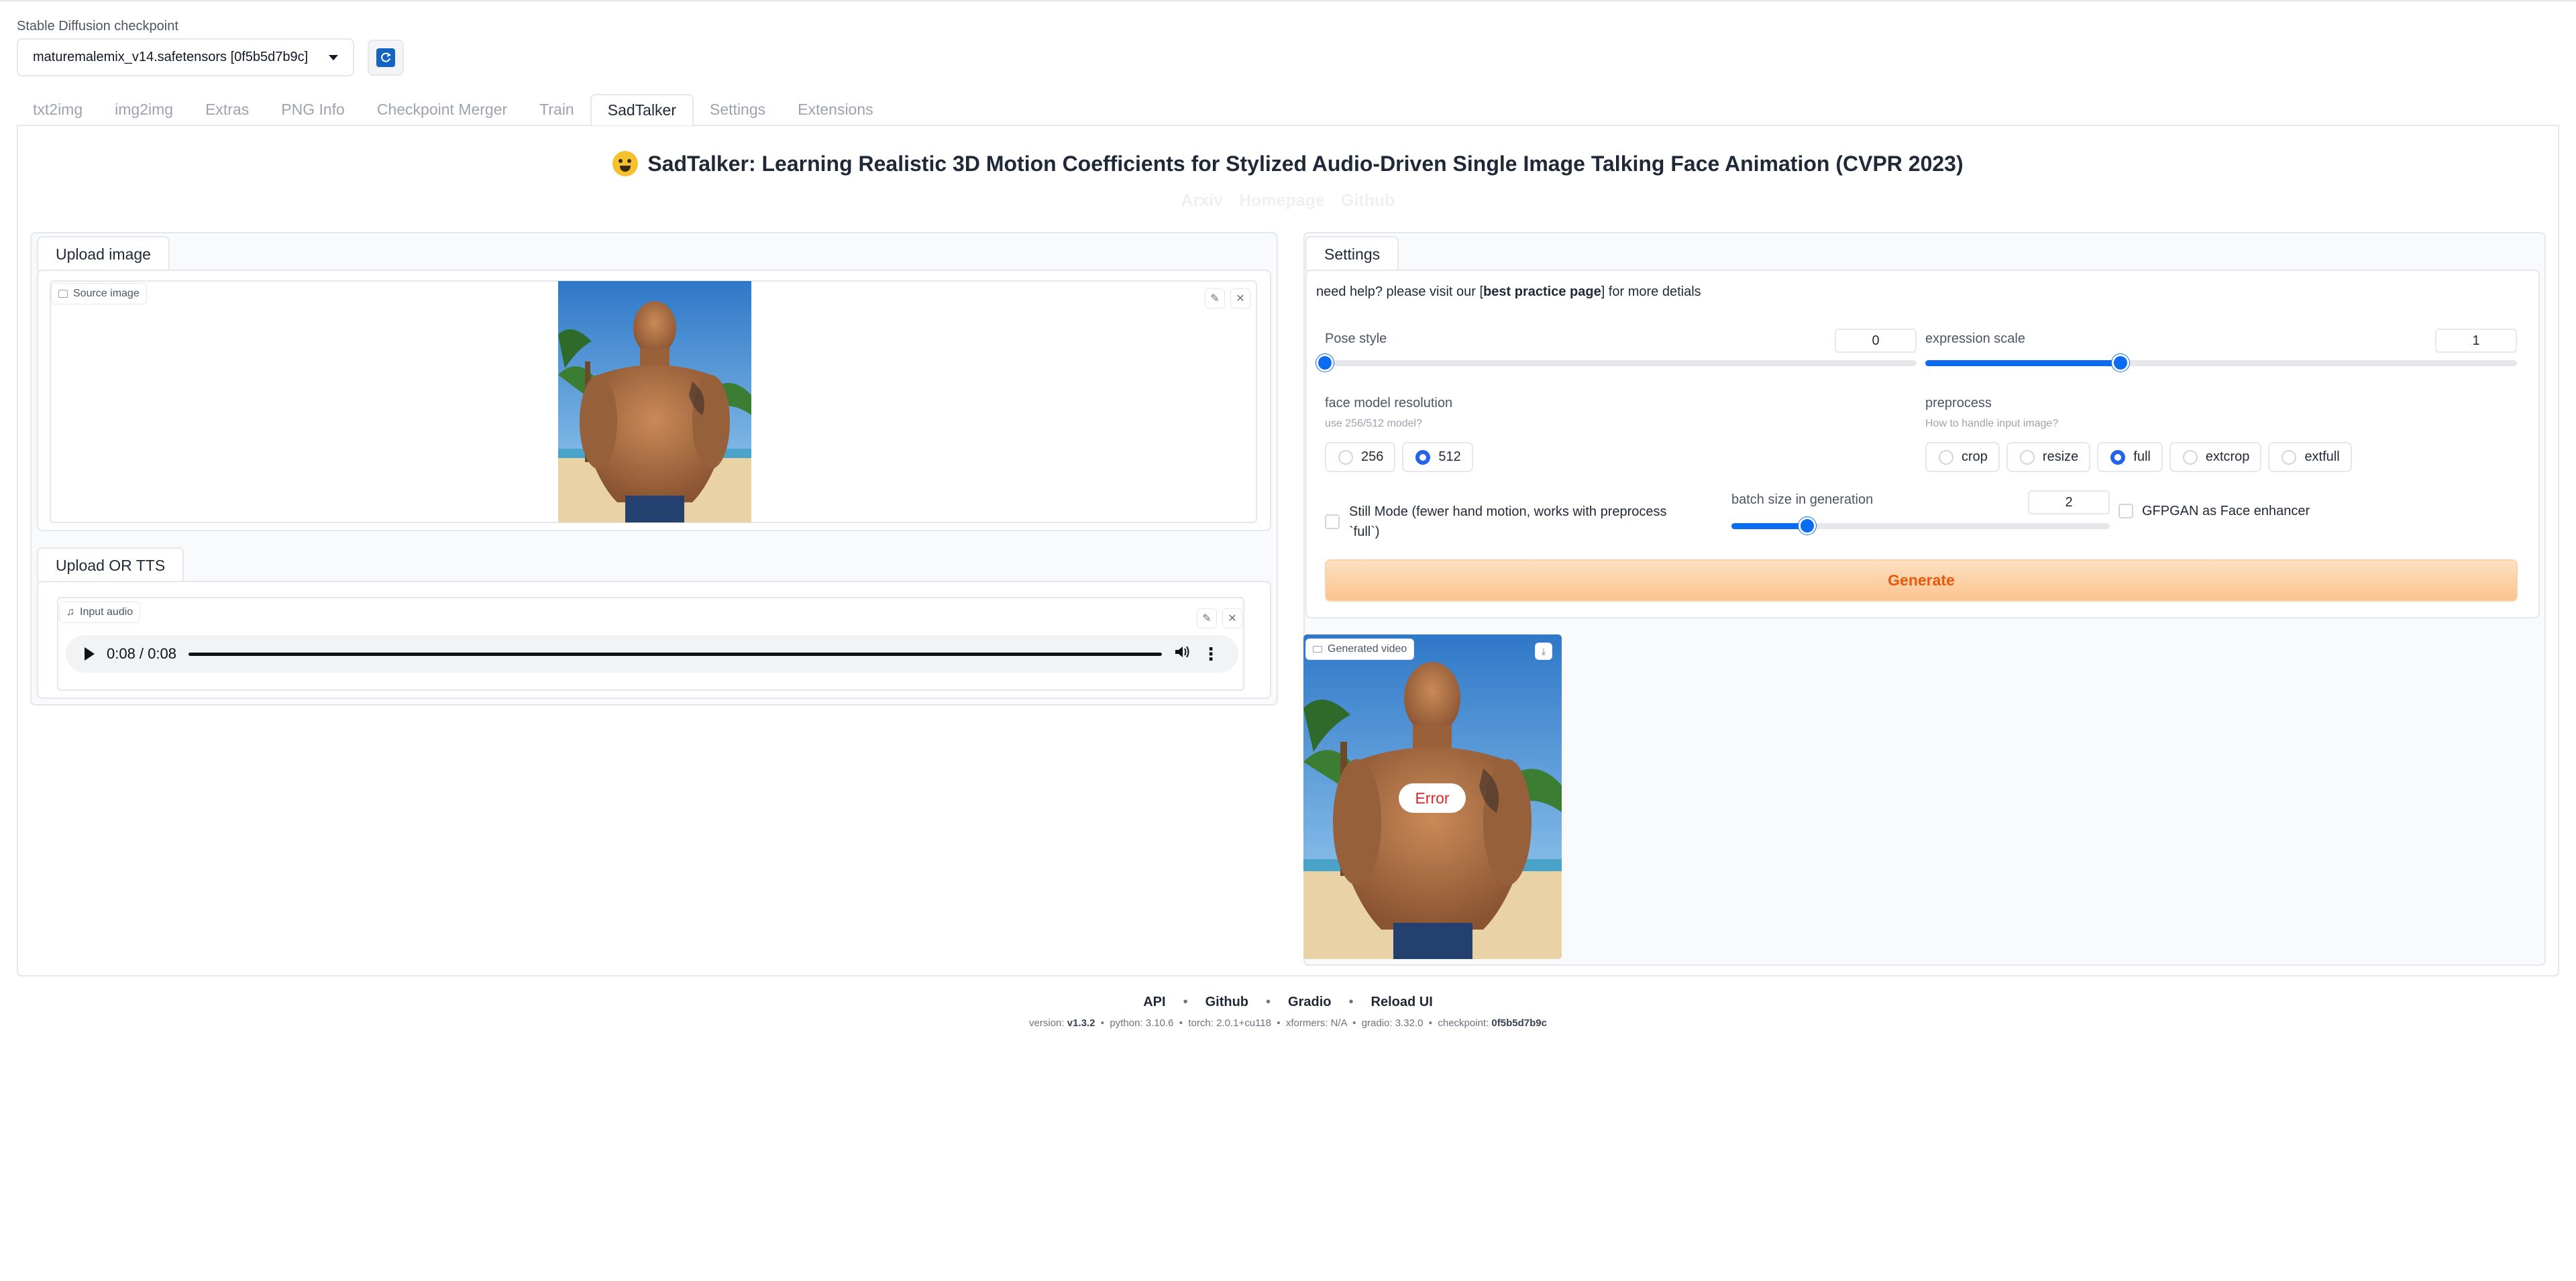  What do you see at coordinates (1465, 1023) in the screenshot?
I see `footer-info-key: checkpoint:` at bounding box center [1465, 1023].